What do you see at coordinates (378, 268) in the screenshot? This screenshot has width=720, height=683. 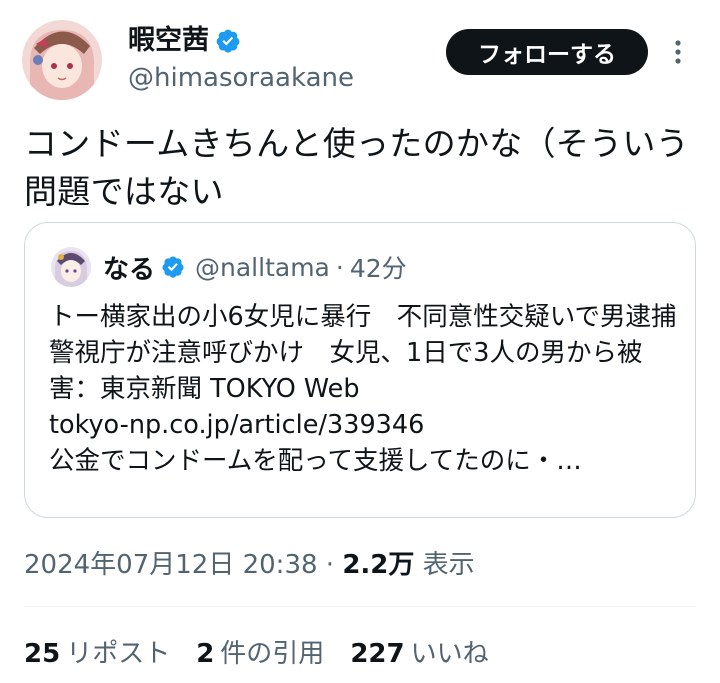 I see `quoted-timestamp: 42分` at bounding box center [378, 268].